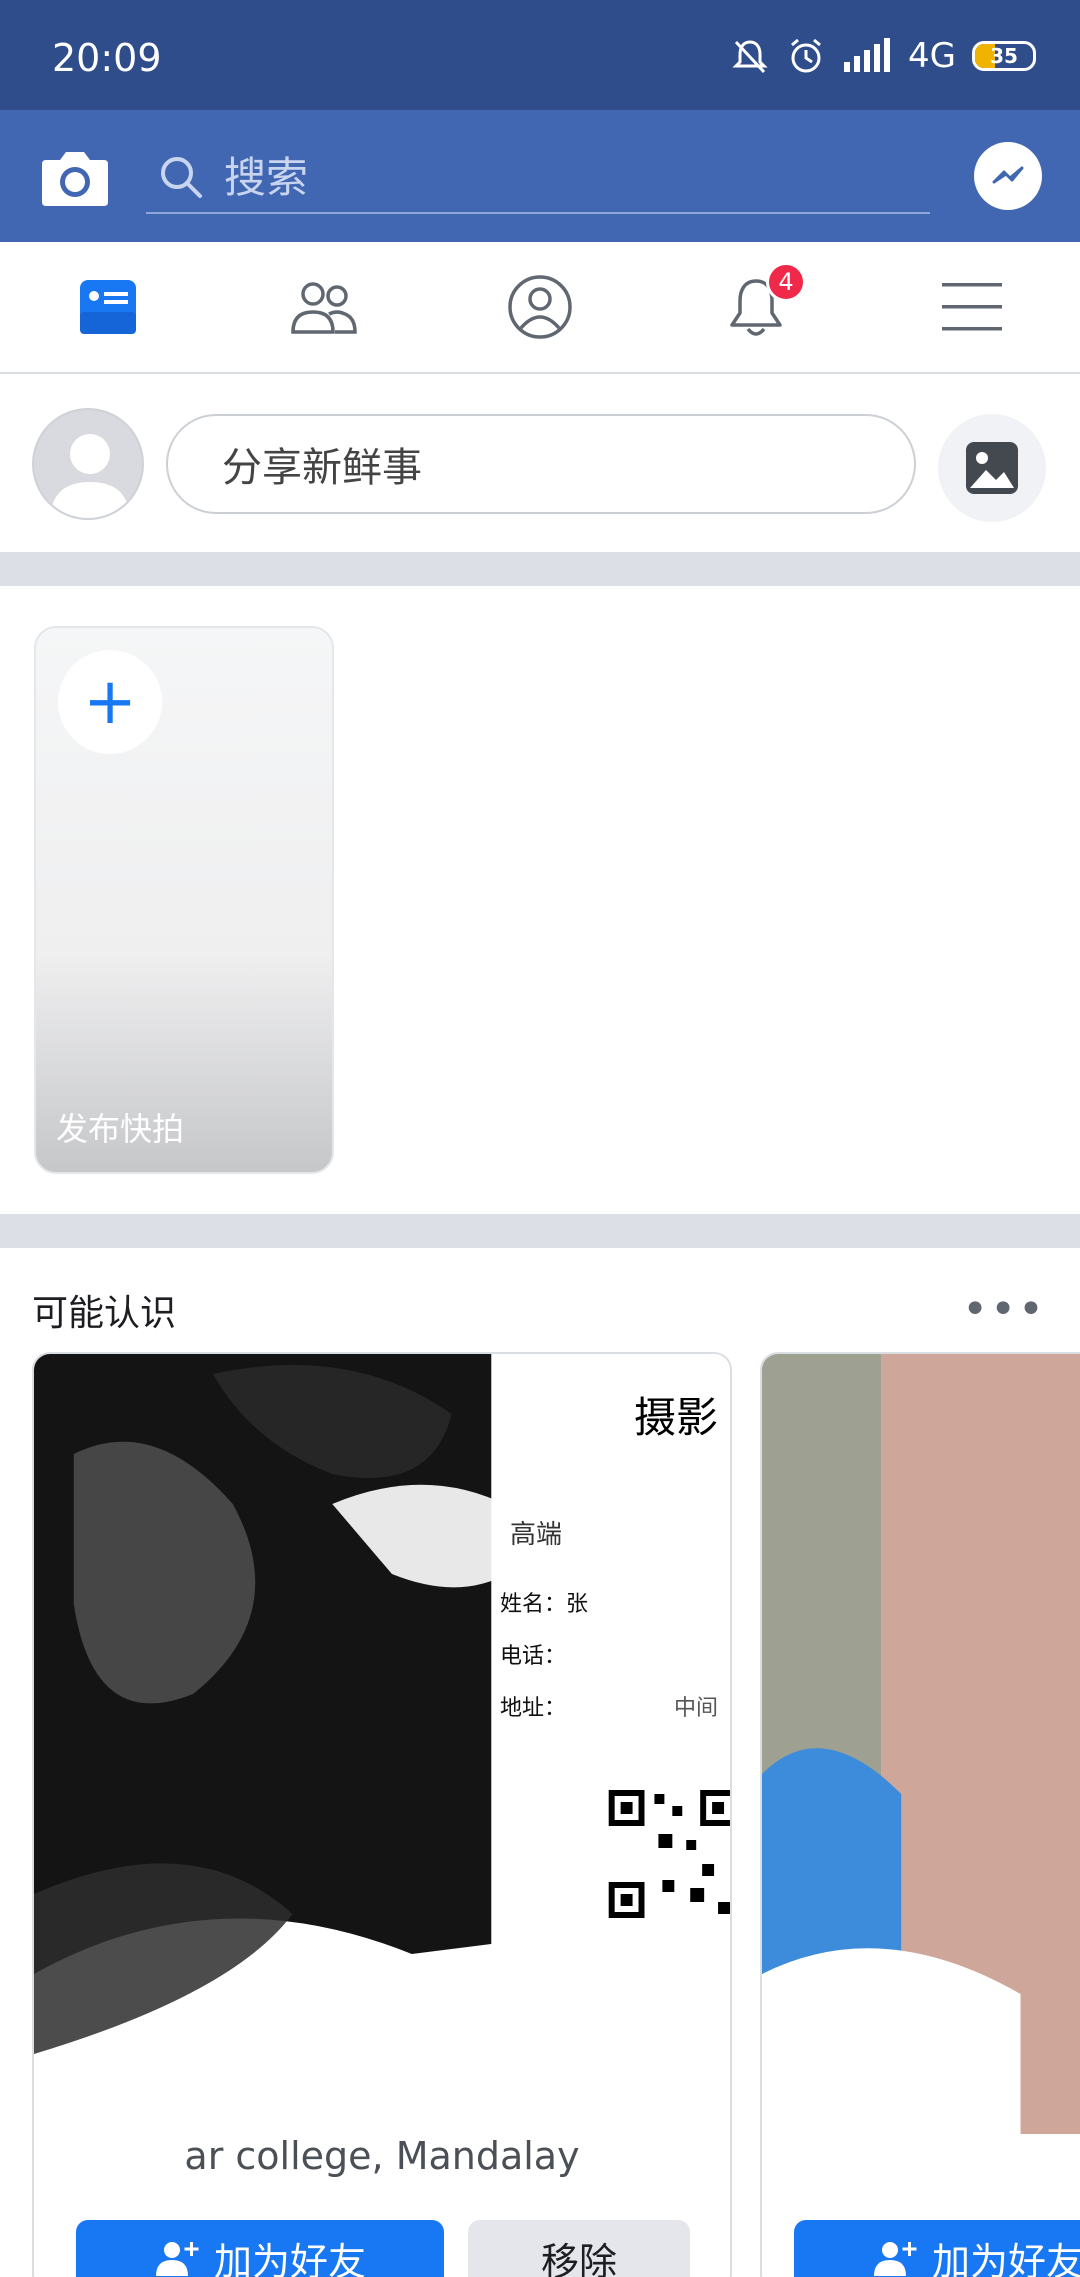  What do you see at coordinates (544, 1604) in the screenshot?
I see `photo-name: 姓名：张` at bounding box center [544, 1604].